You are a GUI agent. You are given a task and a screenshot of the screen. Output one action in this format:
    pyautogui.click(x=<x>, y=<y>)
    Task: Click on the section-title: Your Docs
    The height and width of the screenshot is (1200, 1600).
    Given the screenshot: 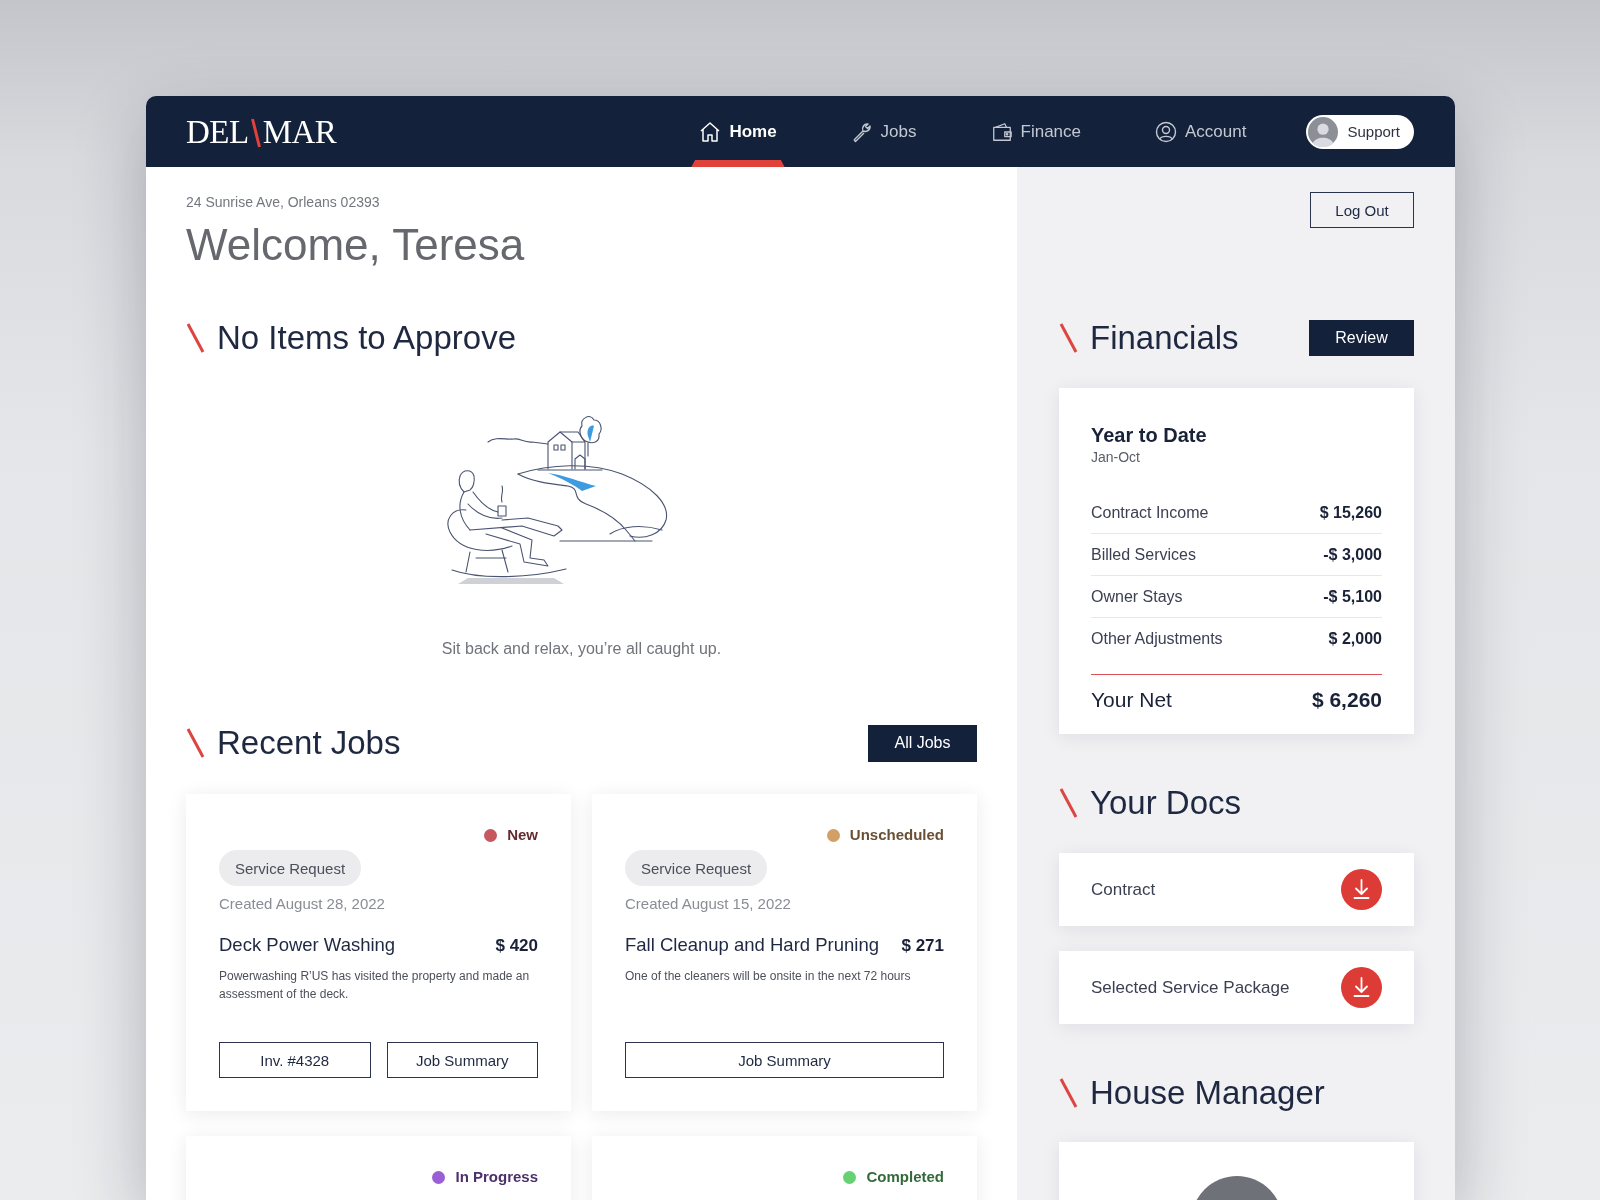 What is the action you would take?
    pyautogui.click(x=1166, y=803)
    